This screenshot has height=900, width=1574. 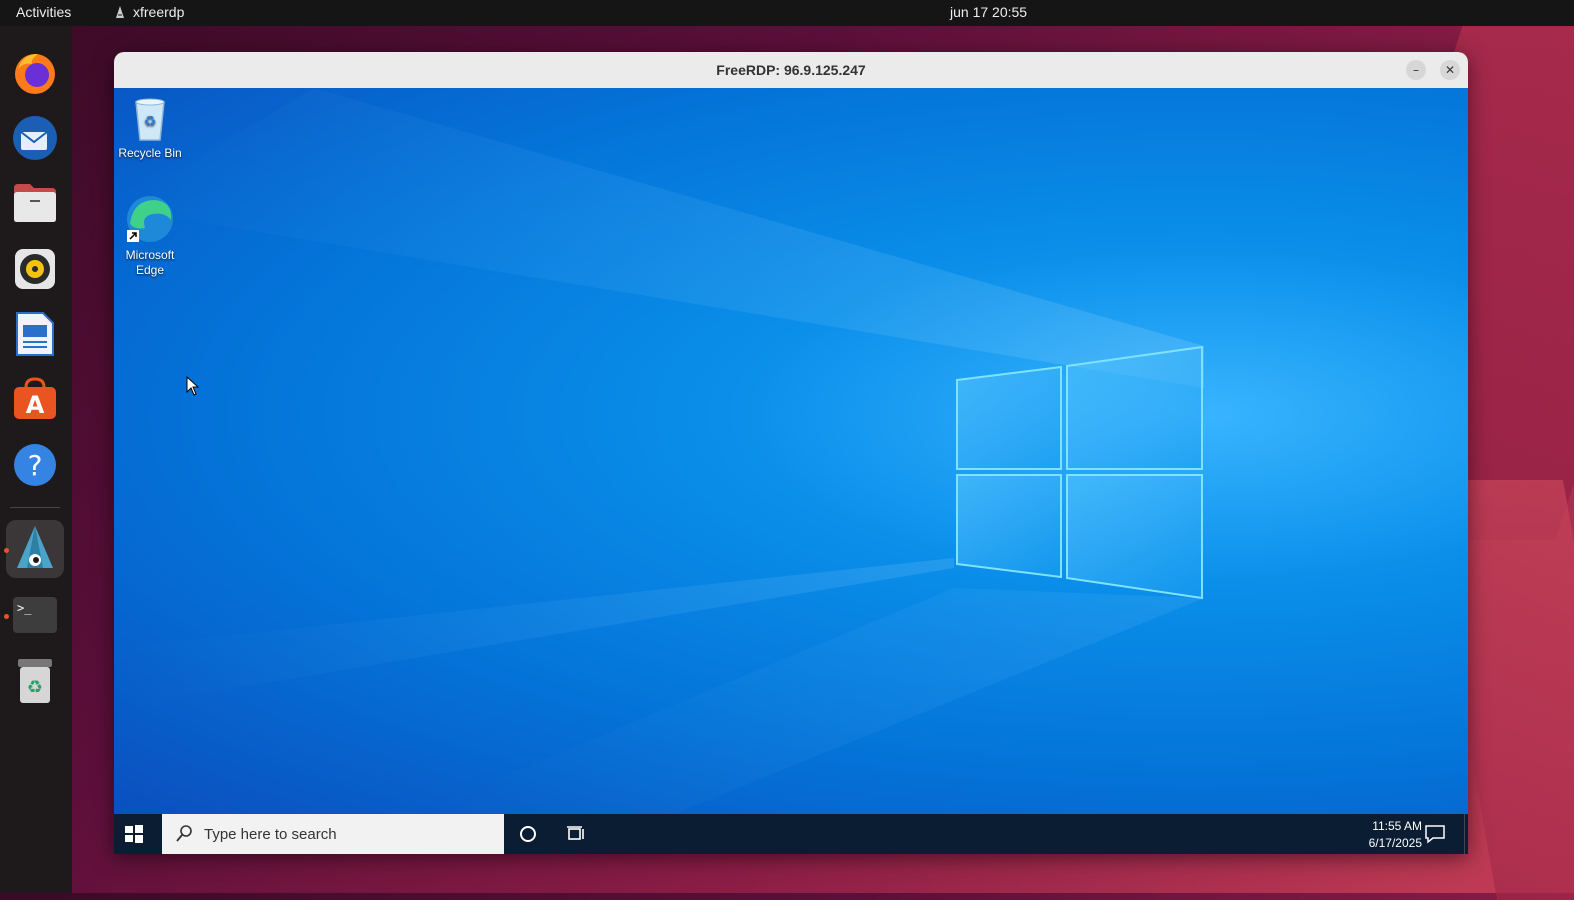 I want to click on desktop-icon-label: Microsoft Edge, so click(x=150, y=262).